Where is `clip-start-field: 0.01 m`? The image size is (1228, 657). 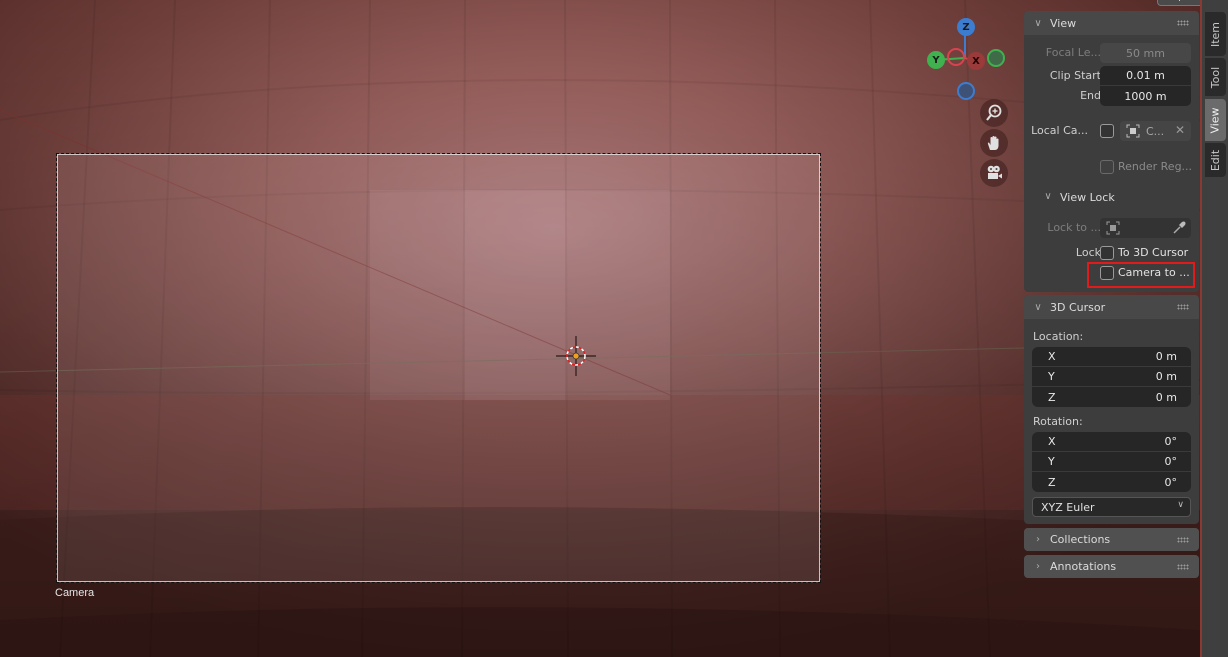
clip-start-field: 0.01 m is located at coordinates (1145, 76).